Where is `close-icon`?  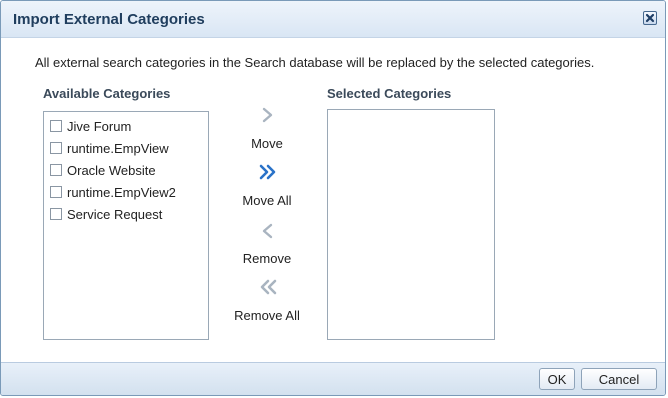
close-icon is located at coordinates (650, 18).